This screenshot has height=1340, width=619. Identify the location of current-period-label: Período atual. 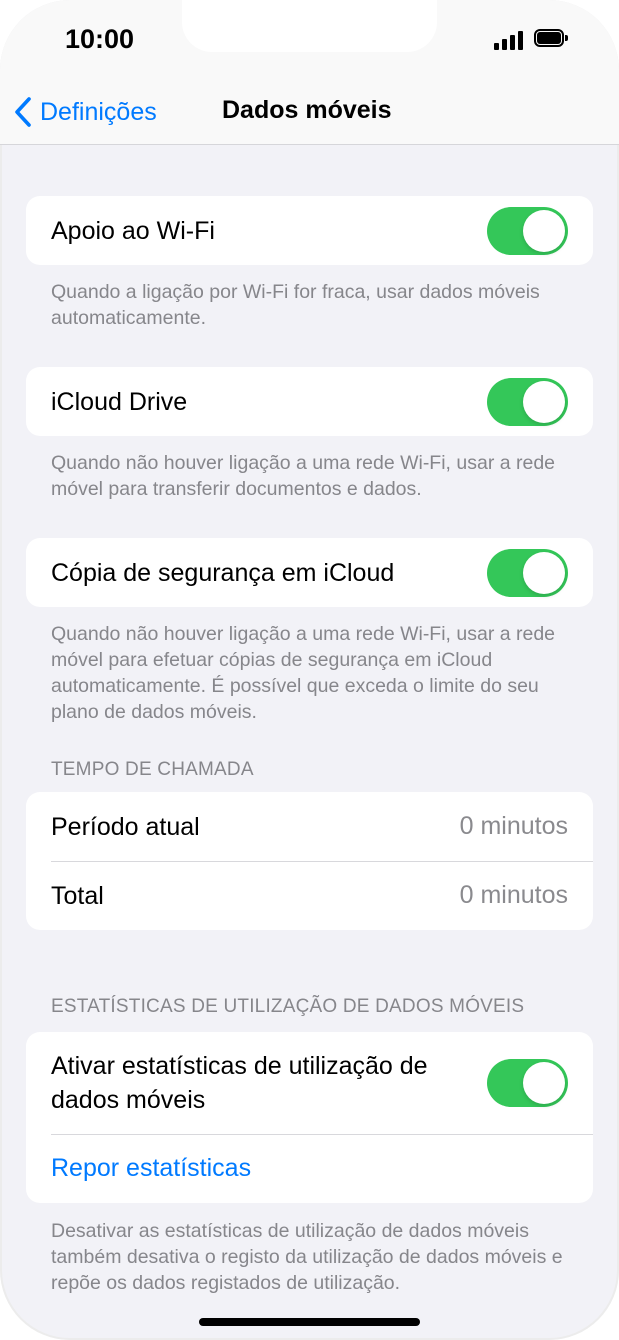
(125, 826).